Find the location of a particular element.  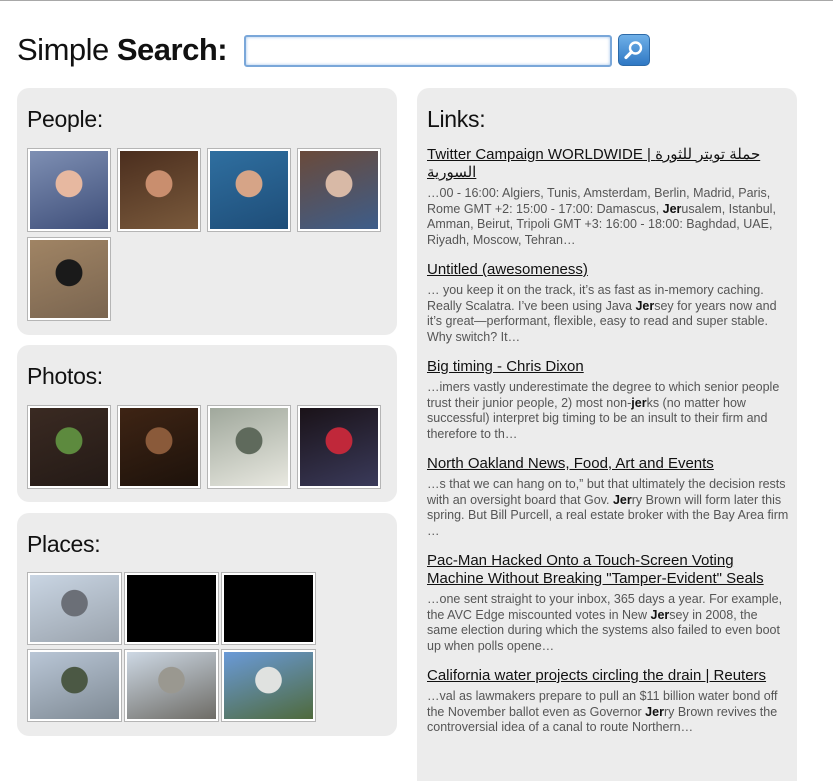

link-title: Big timing - Chris Dixon is located at coordinates (608, 367).